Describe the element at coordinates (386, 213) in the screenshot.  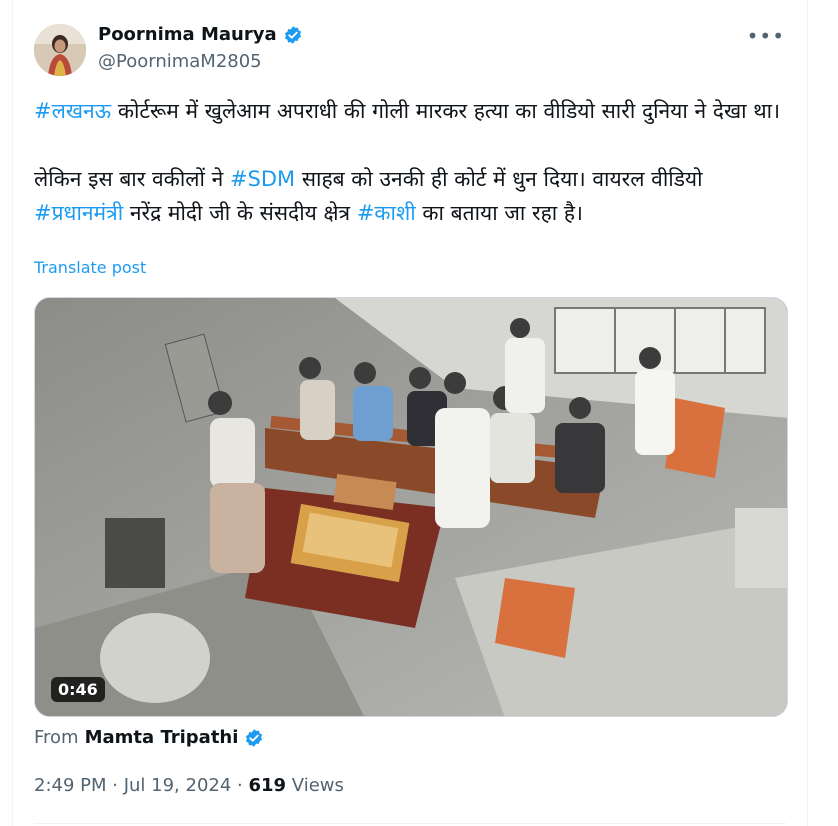
I see `hashtag-link: #काशी` at that location.